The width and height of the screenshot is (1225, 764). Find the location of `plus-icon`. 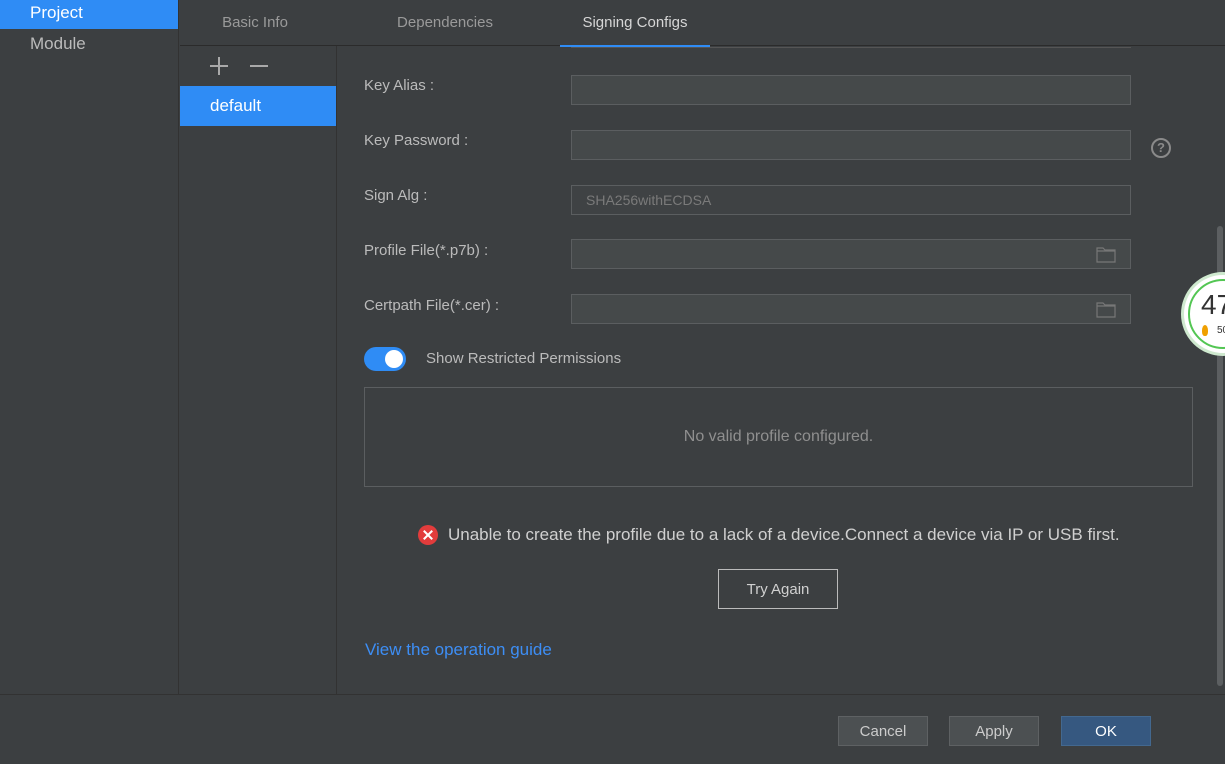

plus-icon is located at coordinates (219, 66).